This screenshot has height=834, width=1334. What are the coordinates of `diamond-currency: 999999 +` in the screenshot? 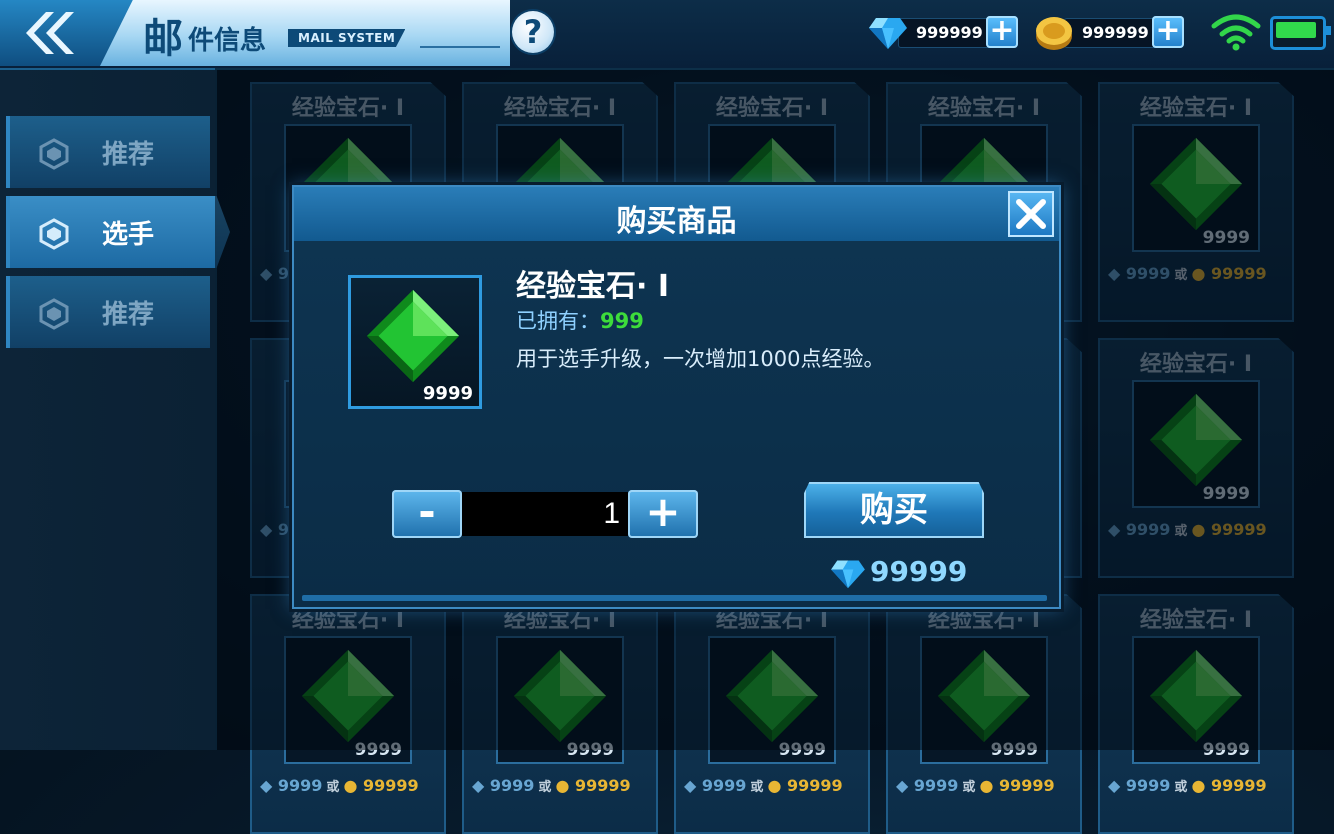 It's located at (945, 32).